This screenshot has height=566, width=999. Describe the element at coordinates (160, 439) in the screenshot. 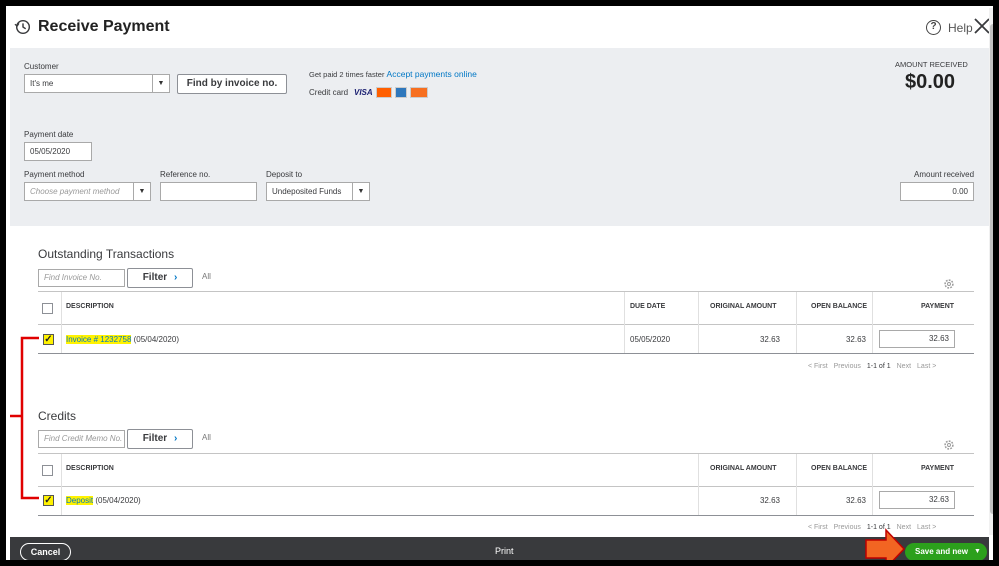

I see `credits-filter-button: Filter ›` at that location.